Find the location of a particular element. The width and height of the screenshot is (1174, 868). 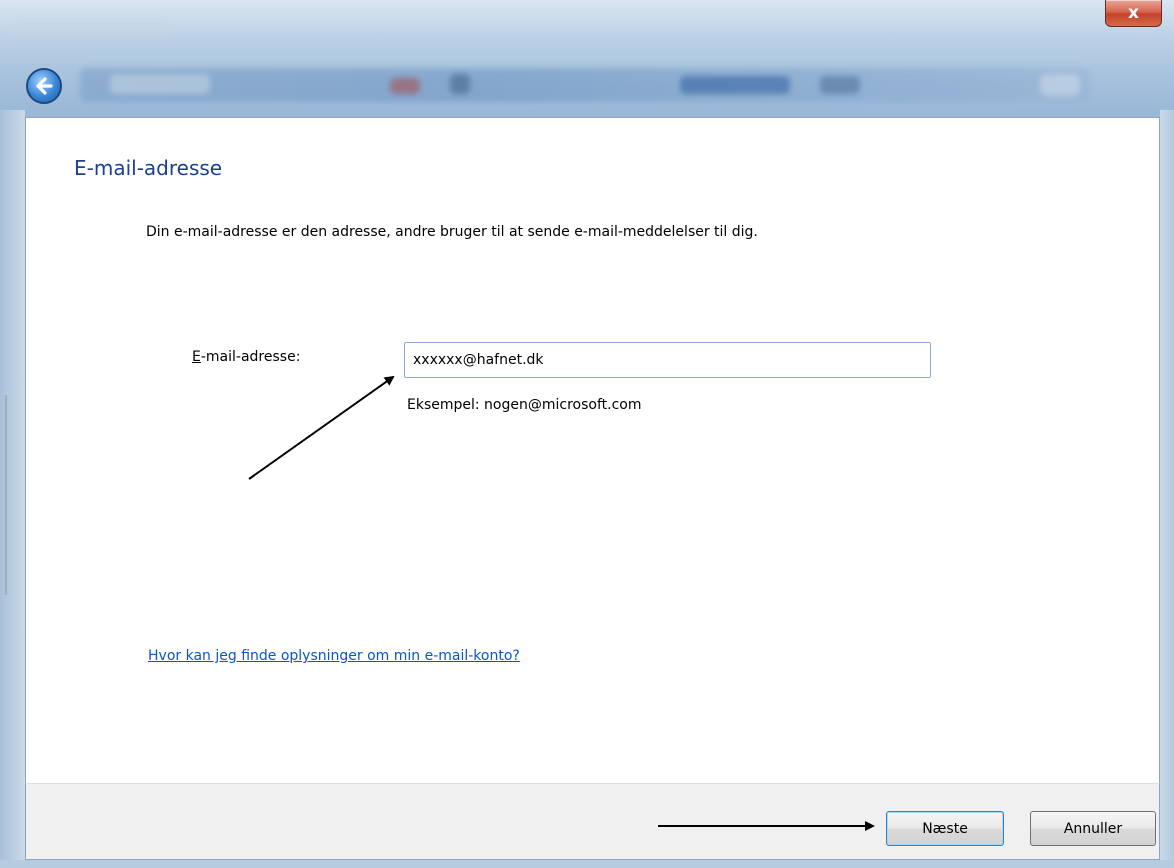

cancel-button: Annuller is located at coordinates (1093, 828).